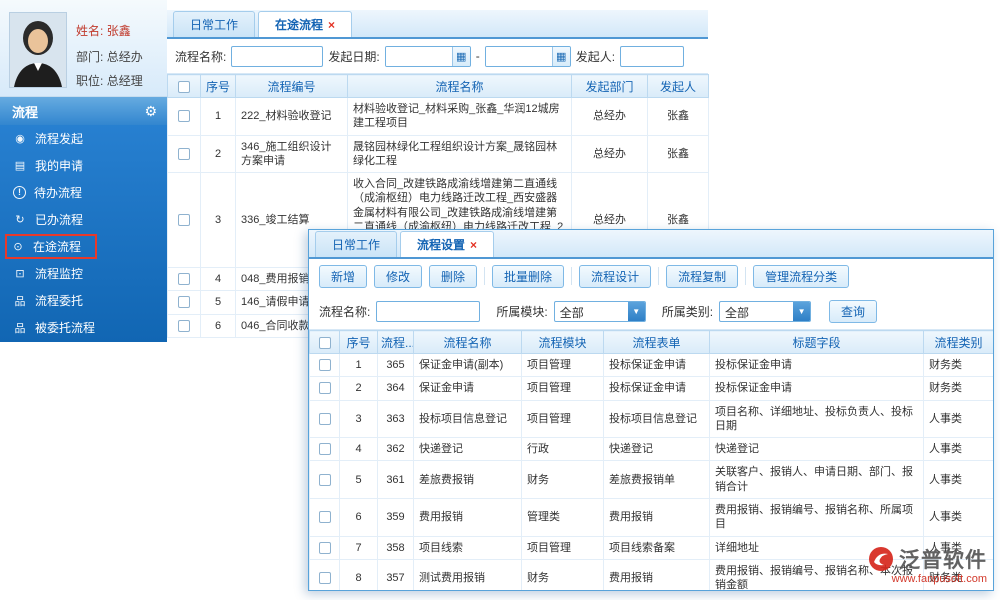  What do you see at coordinates (109, 80) in the screenshot?
I see `user-title: 职位: 总经理` at bounding box center [109, 80].